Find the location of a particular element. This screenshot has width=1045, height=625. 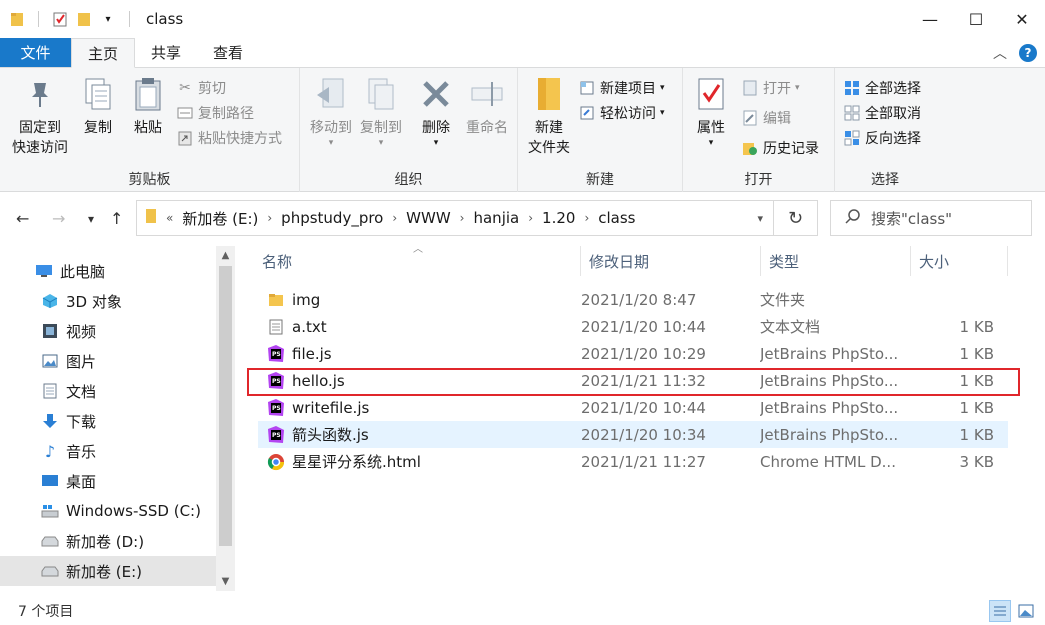

edit-button: 编辑 is located at coordinates (766, 118).